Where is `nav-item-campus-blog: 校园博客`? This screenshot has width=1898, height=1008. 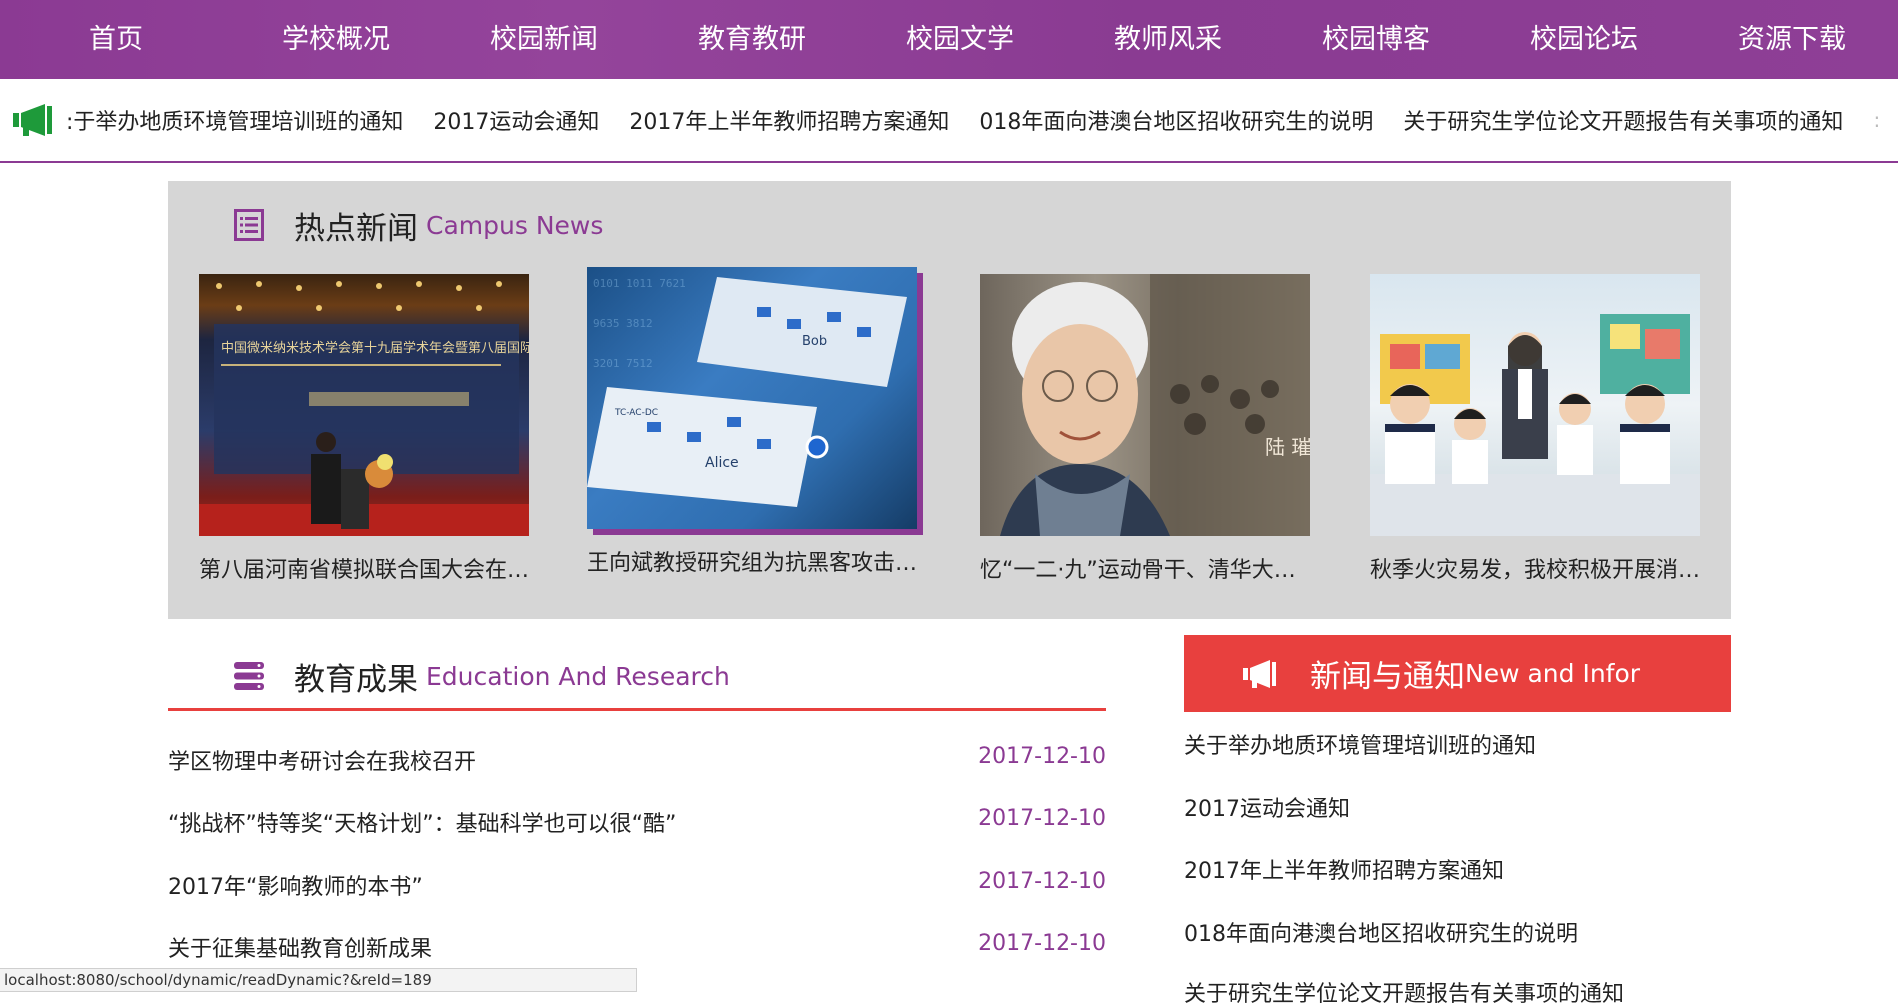
nav-item-campus-blog: 校园博客 is located at coordinates (1376, 39).